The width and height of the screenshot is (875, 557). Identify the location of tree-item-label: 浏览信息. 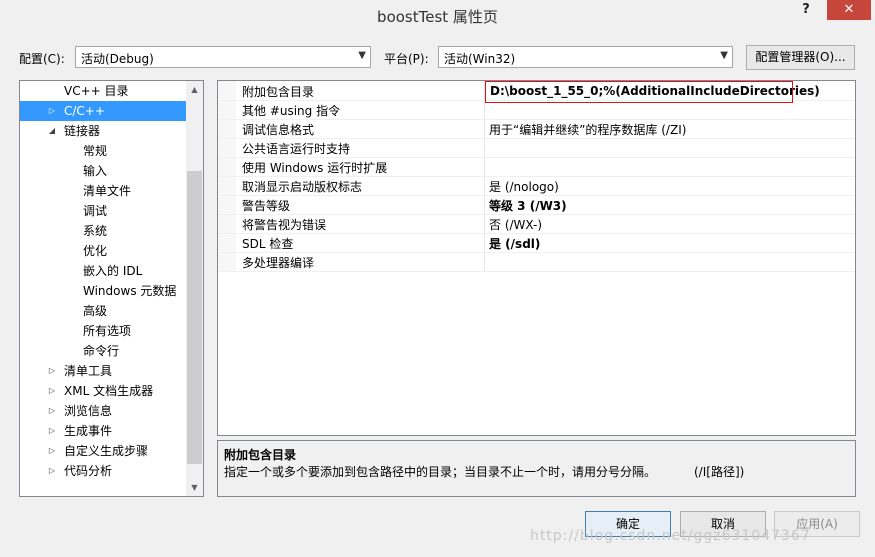
(88, 411).